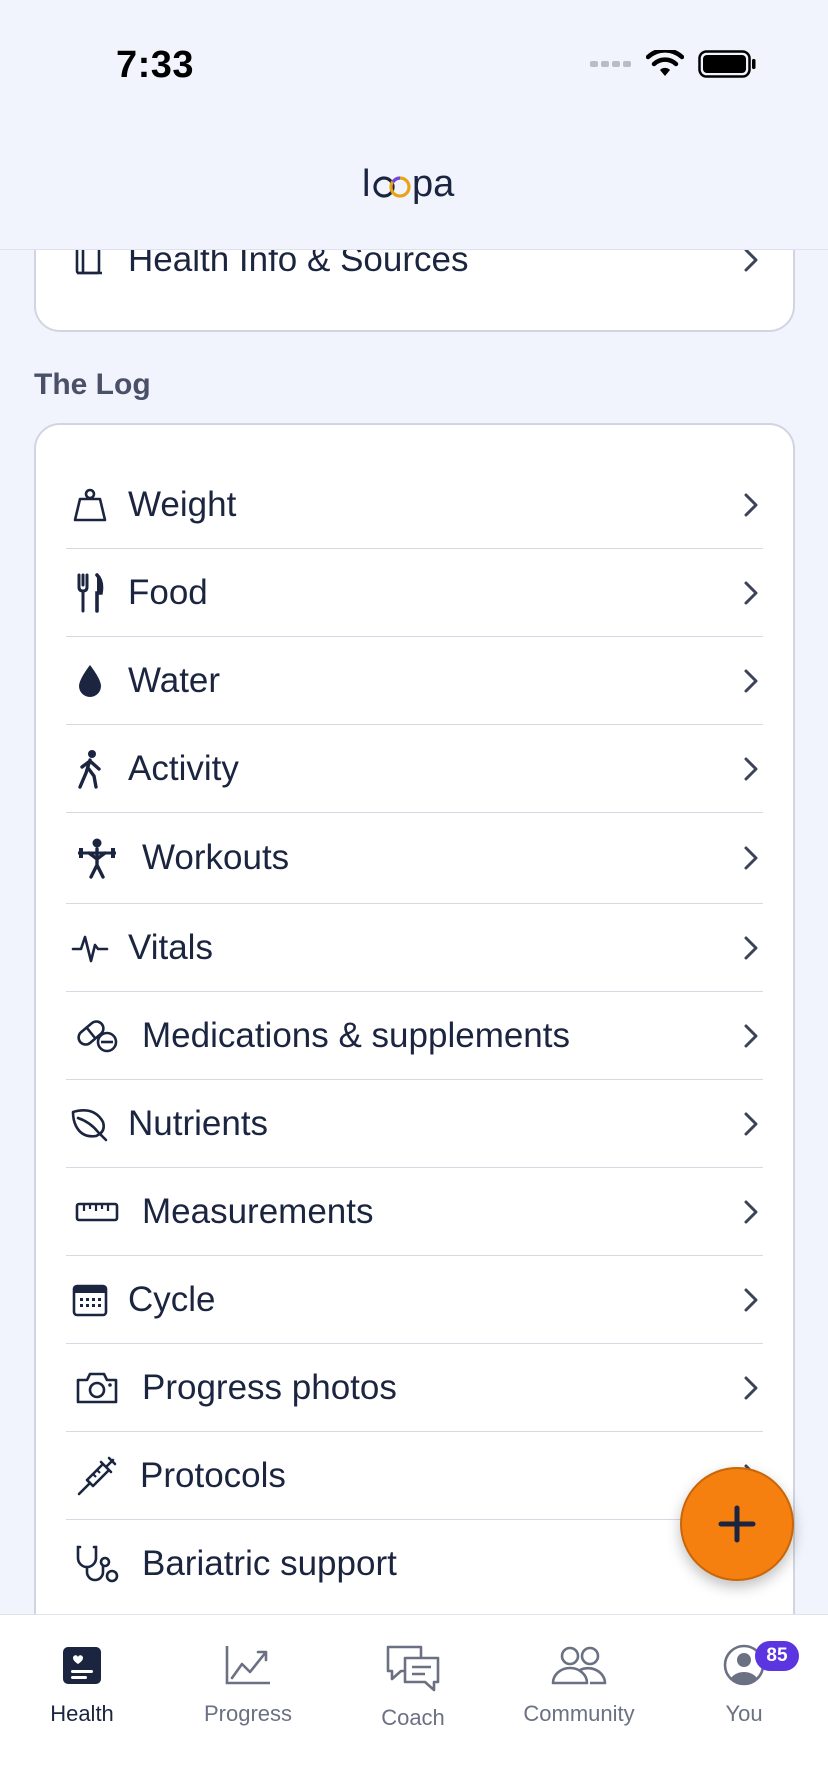 The width and height of the screenshot is (828, 1792). I want to click on health-icon, so click(82, 1665).